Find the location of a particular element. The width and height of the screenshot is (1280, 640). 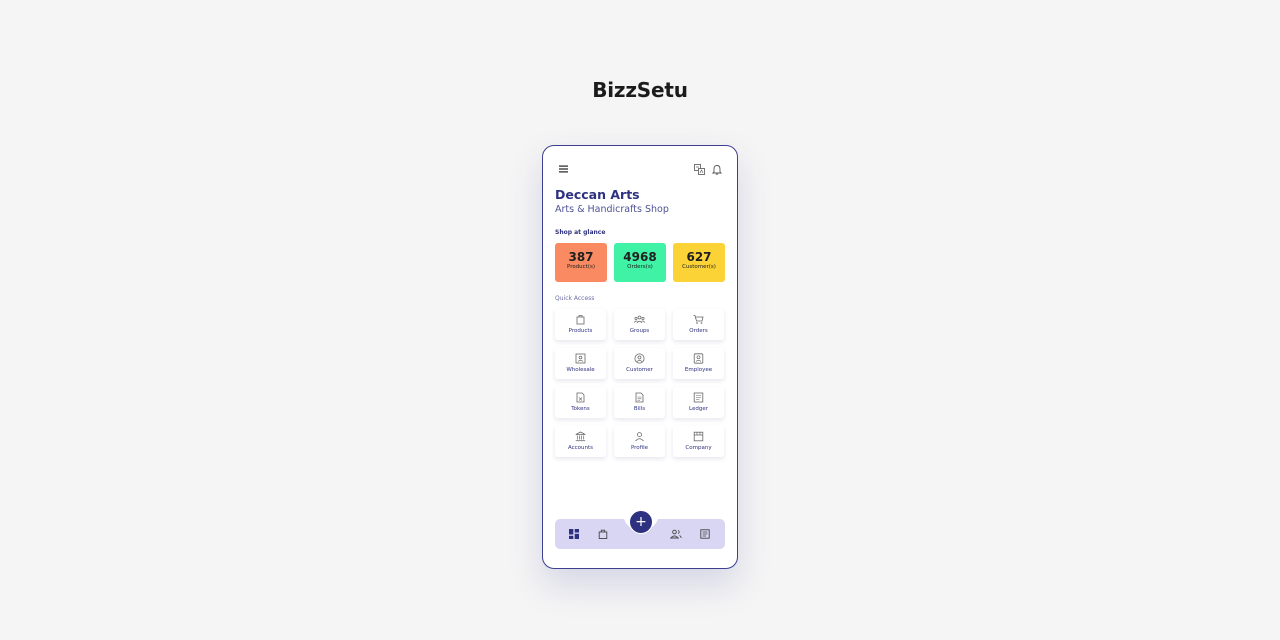

stat-label: Product(s) is located at coordinates (581, 267).